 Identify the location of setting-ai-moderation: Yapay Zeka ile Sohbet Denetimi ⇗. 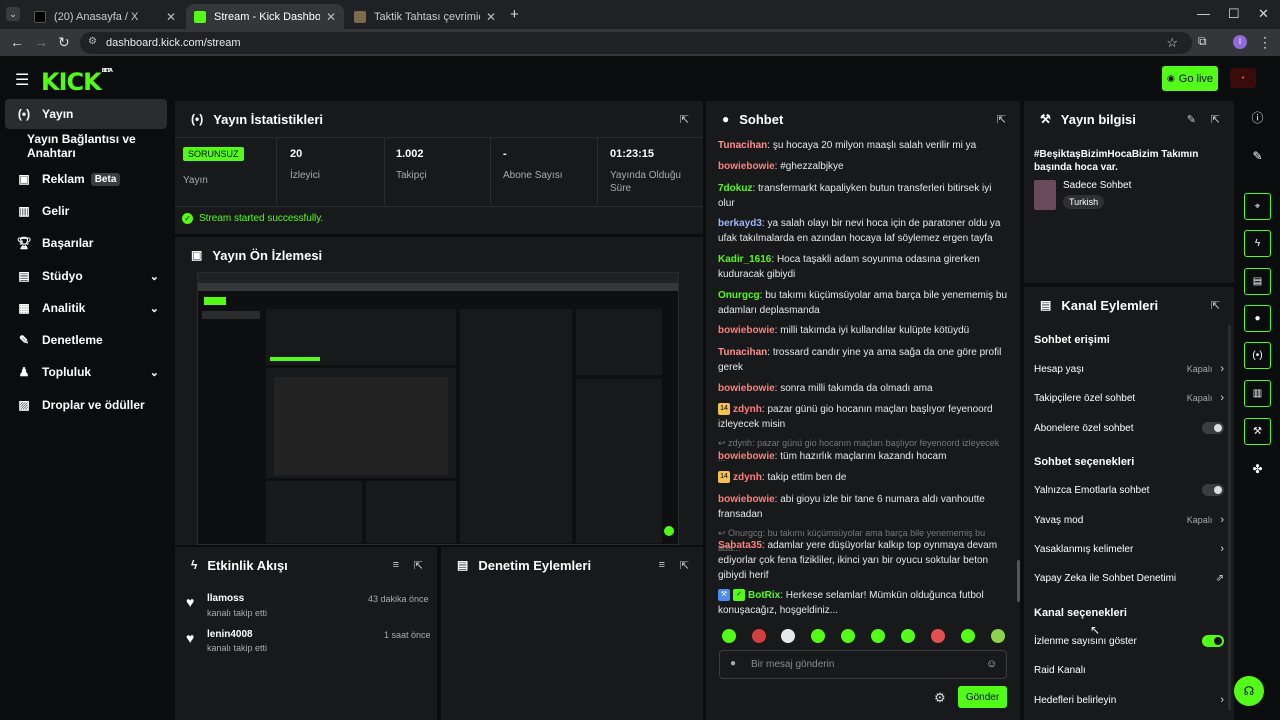
(1129, 578).